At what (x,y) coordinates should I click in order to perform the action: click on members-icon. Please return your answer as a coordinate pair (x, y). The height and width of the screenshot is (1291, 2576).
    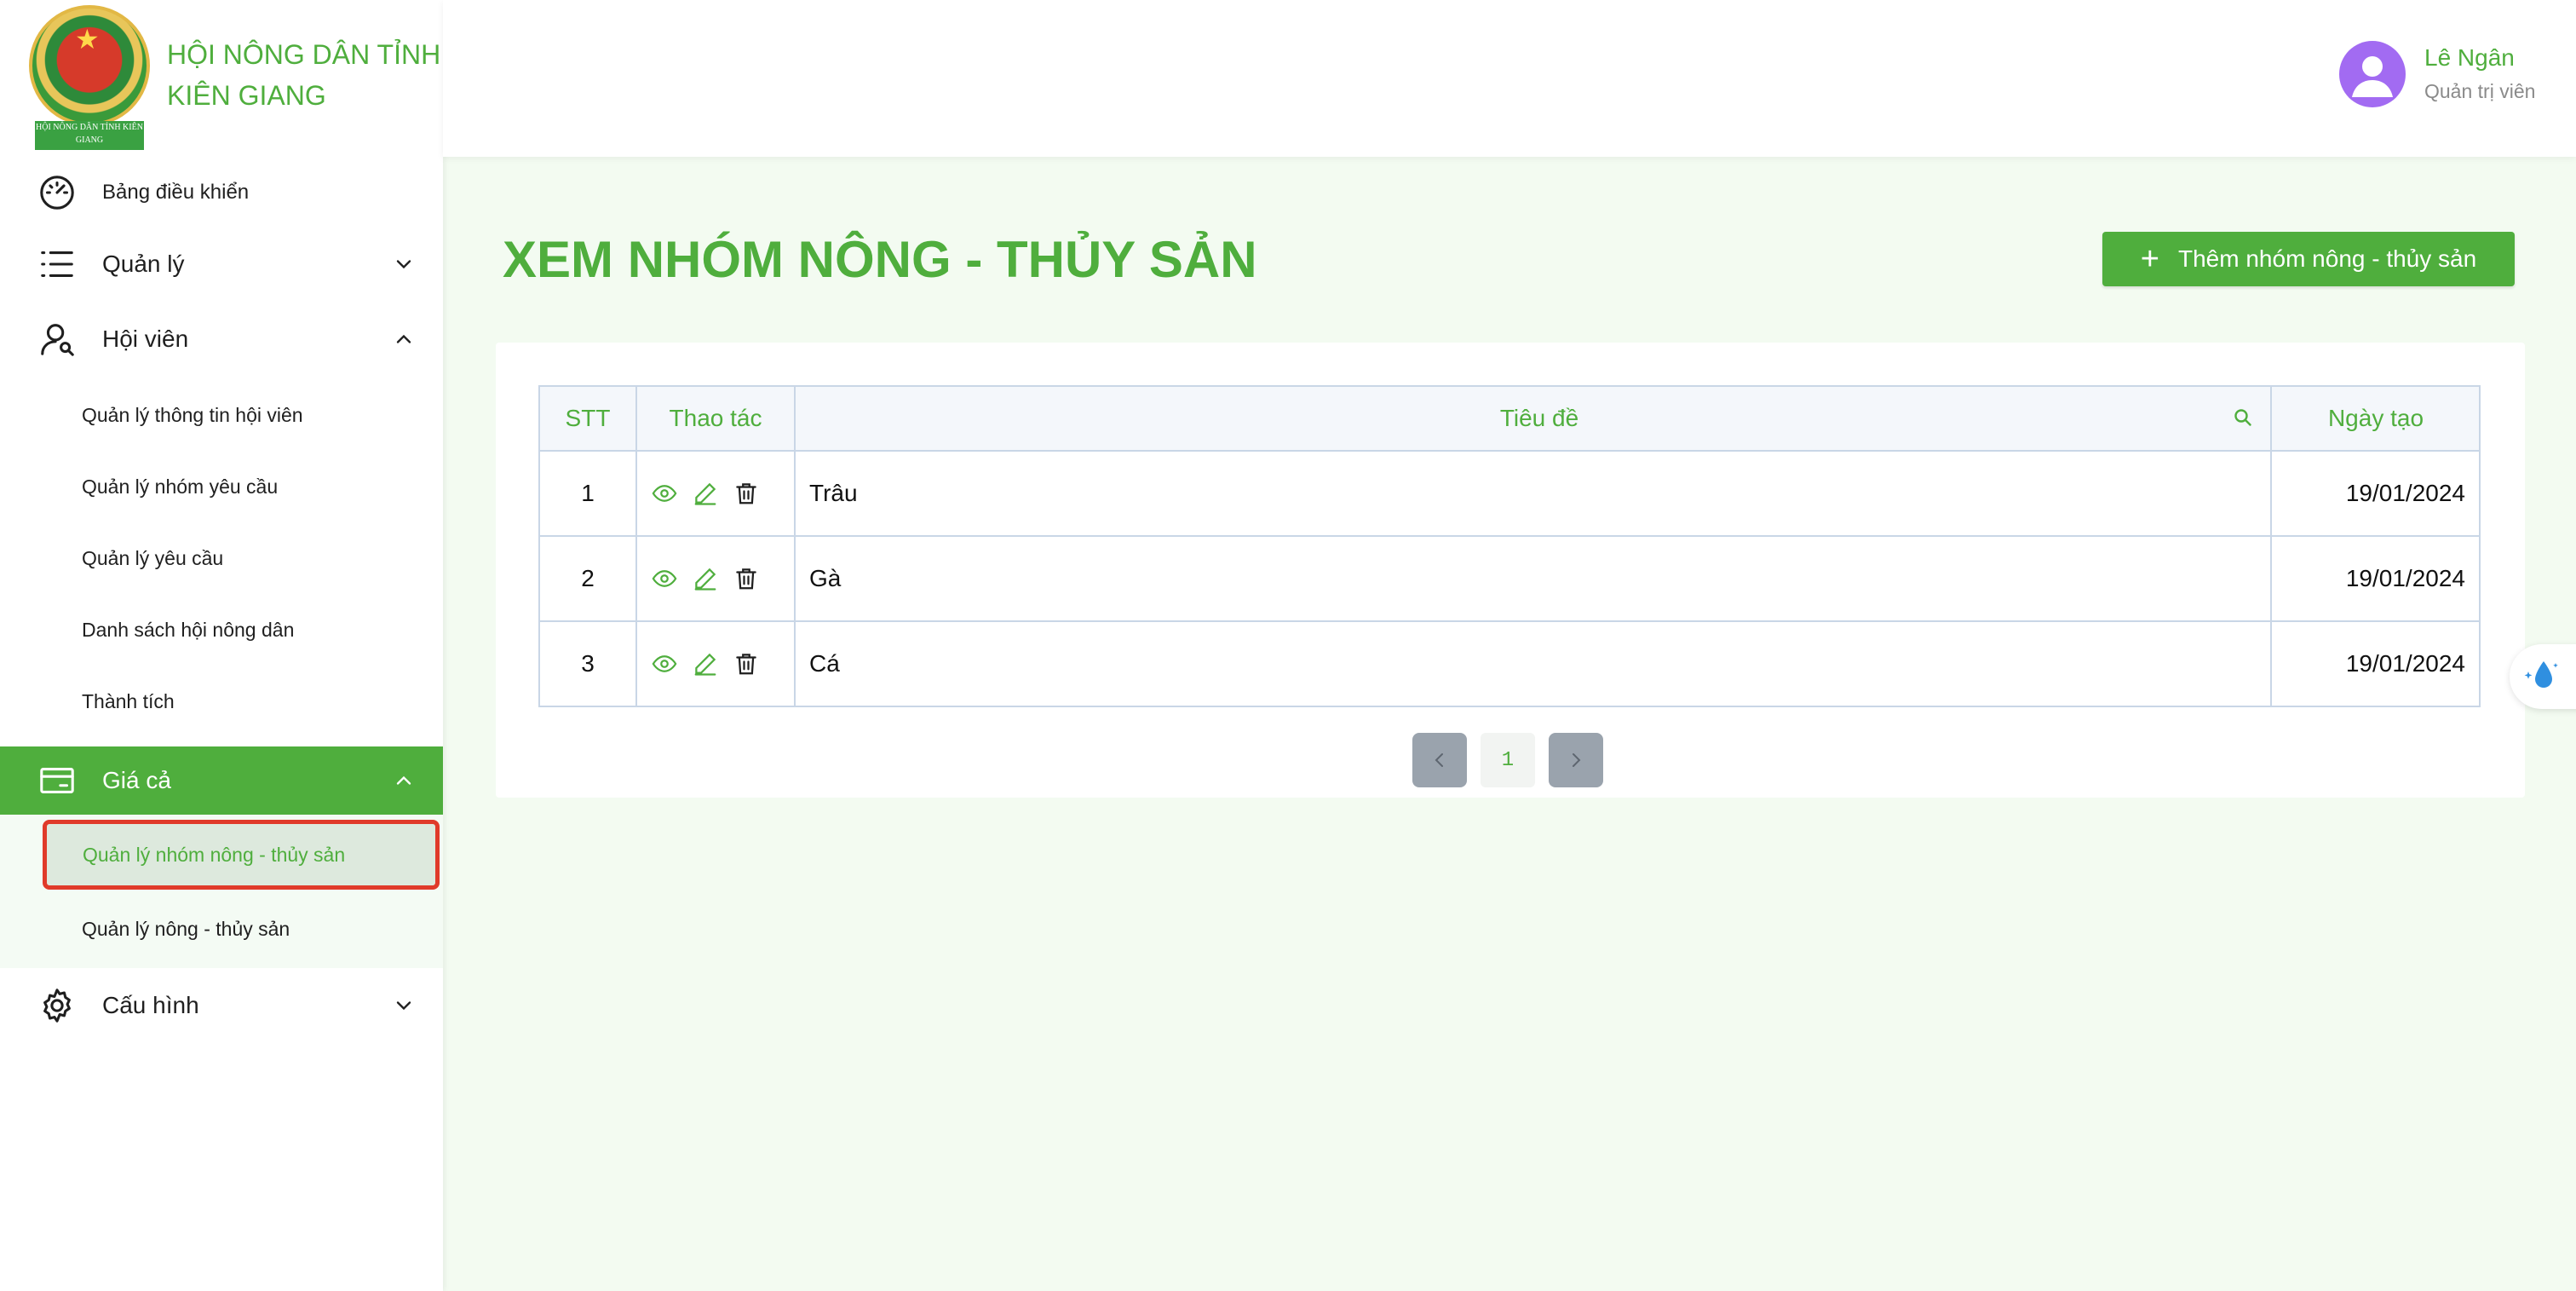
    Looking at the image, I should click on (57, 339).